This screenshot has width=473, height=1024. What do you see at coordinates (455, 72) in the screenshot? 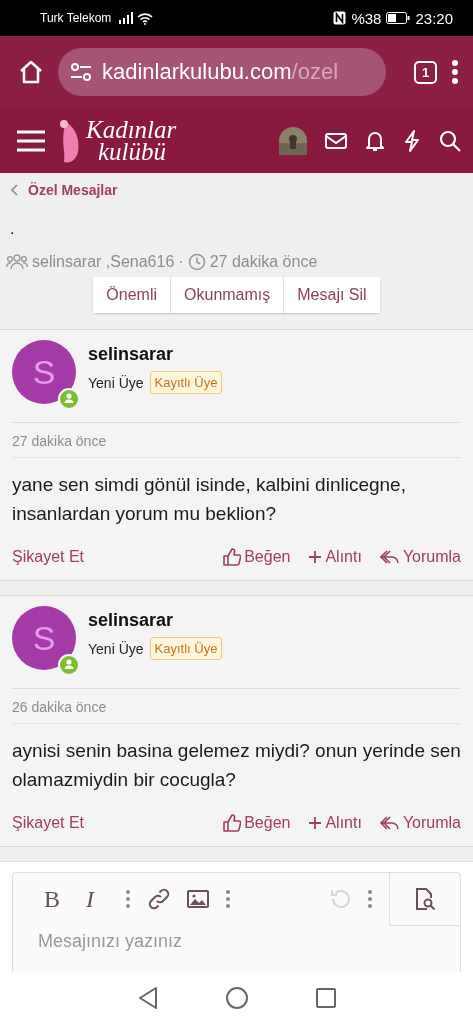
I see `more-icon` at bounding box center [455, 72].